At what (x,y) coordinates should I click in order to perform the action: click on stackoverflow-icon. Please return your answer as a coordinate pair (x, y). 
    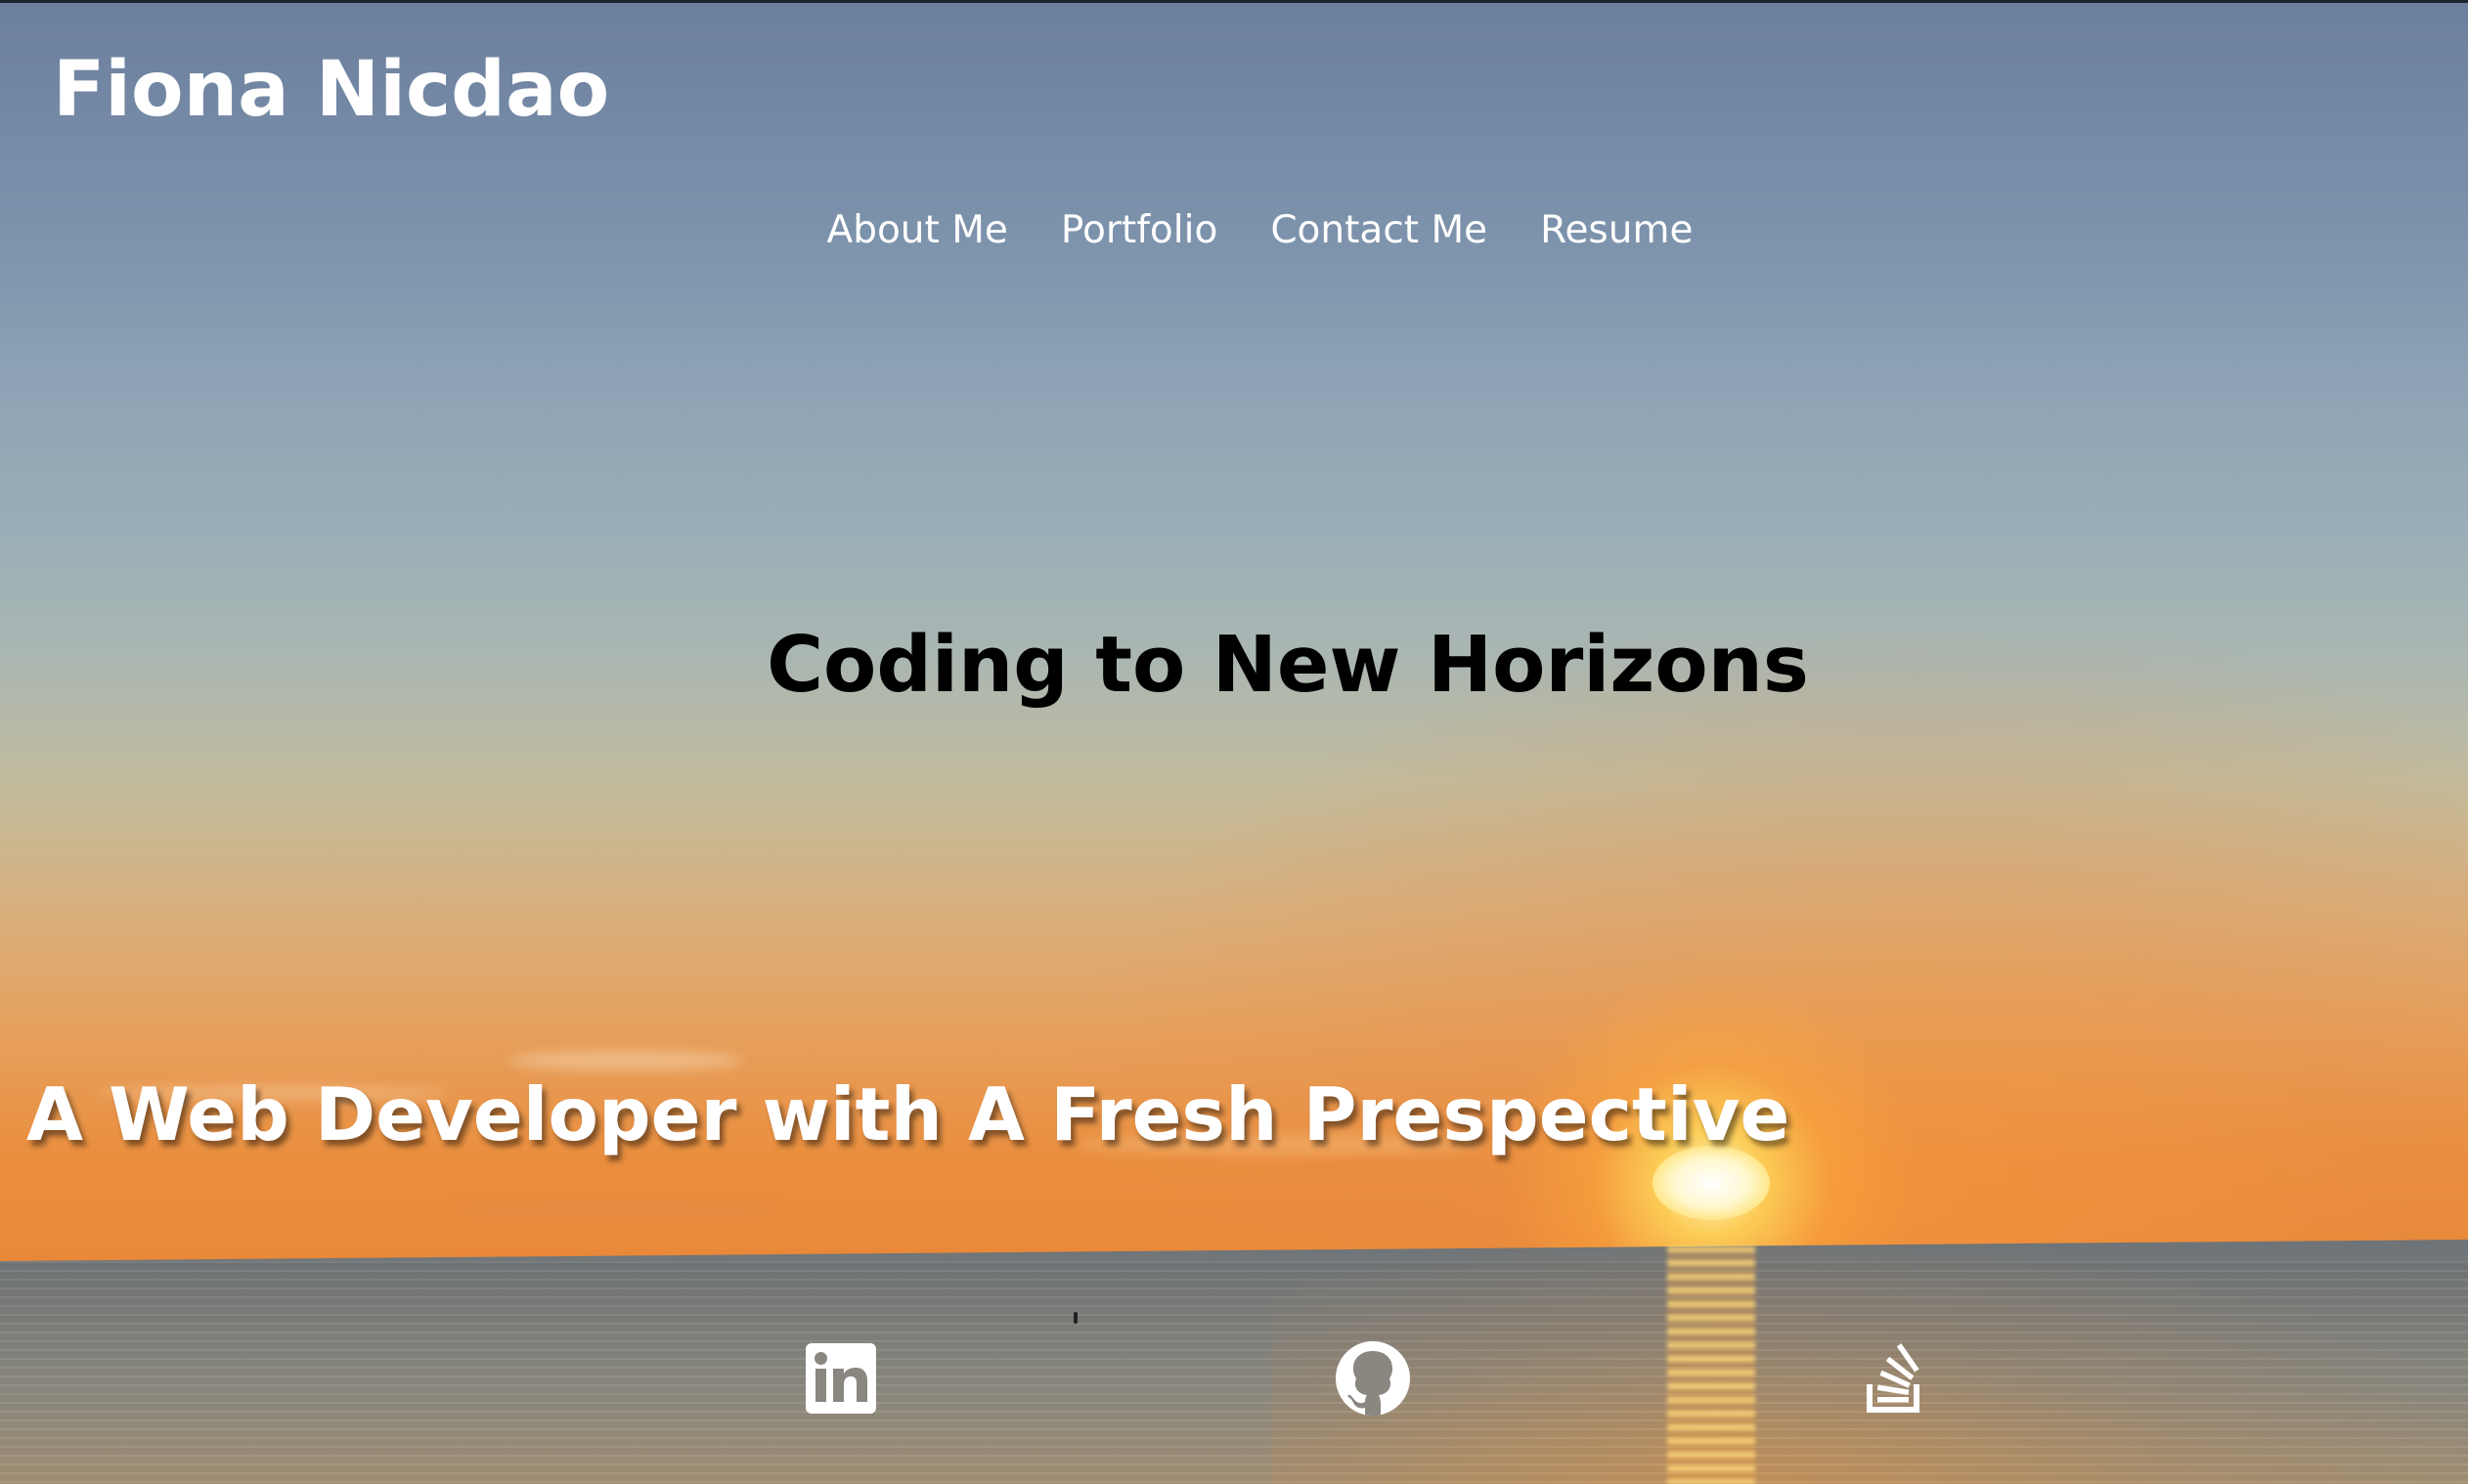
    Looking at the image, I should click on (1899, 1378).